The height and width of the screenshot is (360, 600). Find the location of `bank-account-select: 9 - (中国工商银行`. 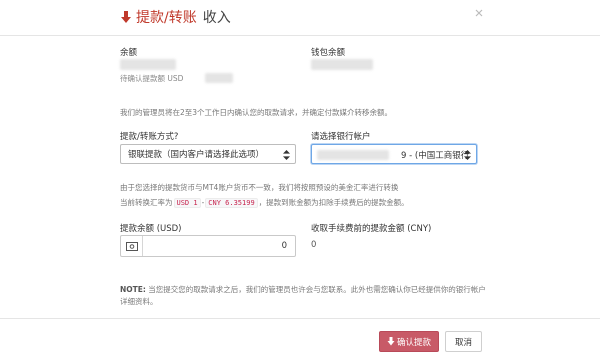

bank-account-select: 9 - (中国工商银行 is located at coordinates (394, 154).